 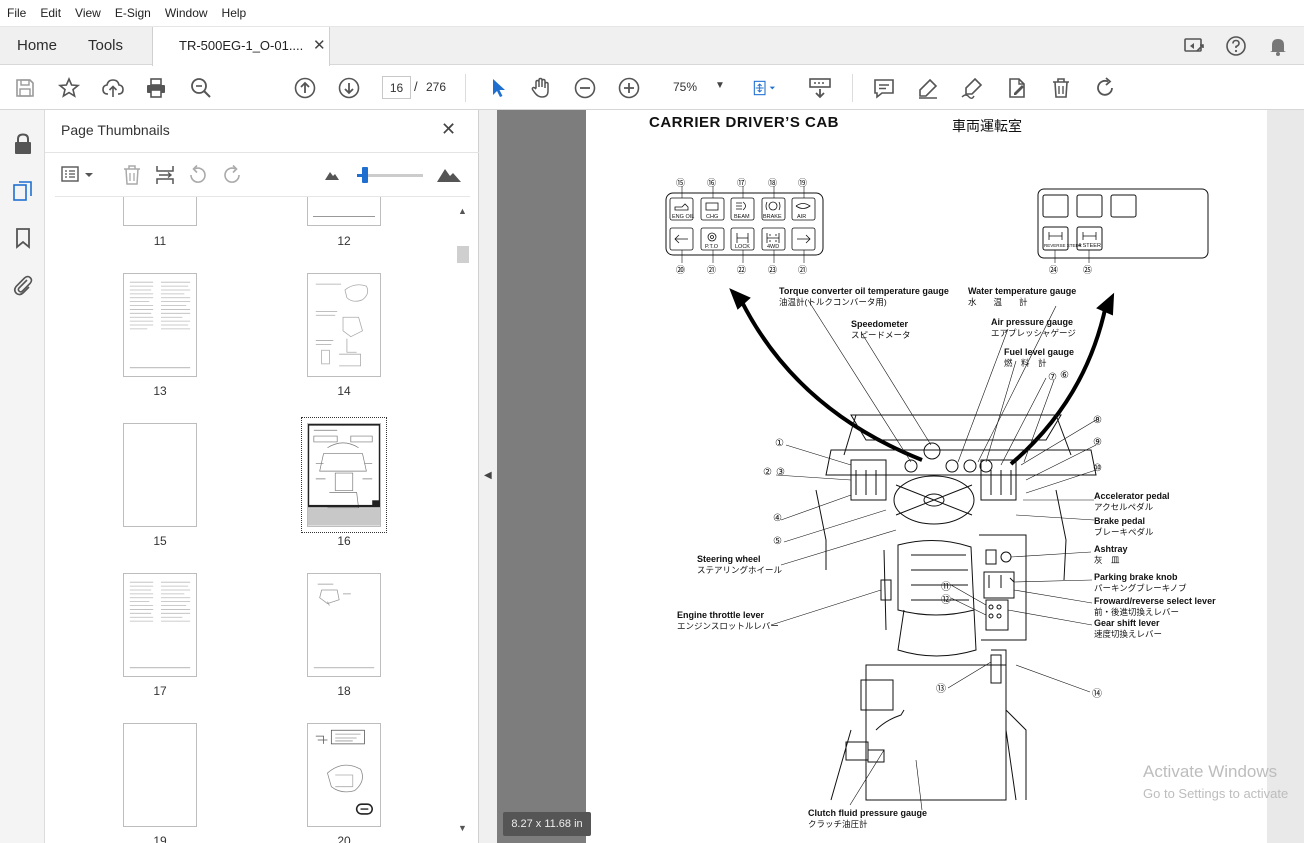 I want to click on panel-close-icon: ✕, so click(x=448, y=129).